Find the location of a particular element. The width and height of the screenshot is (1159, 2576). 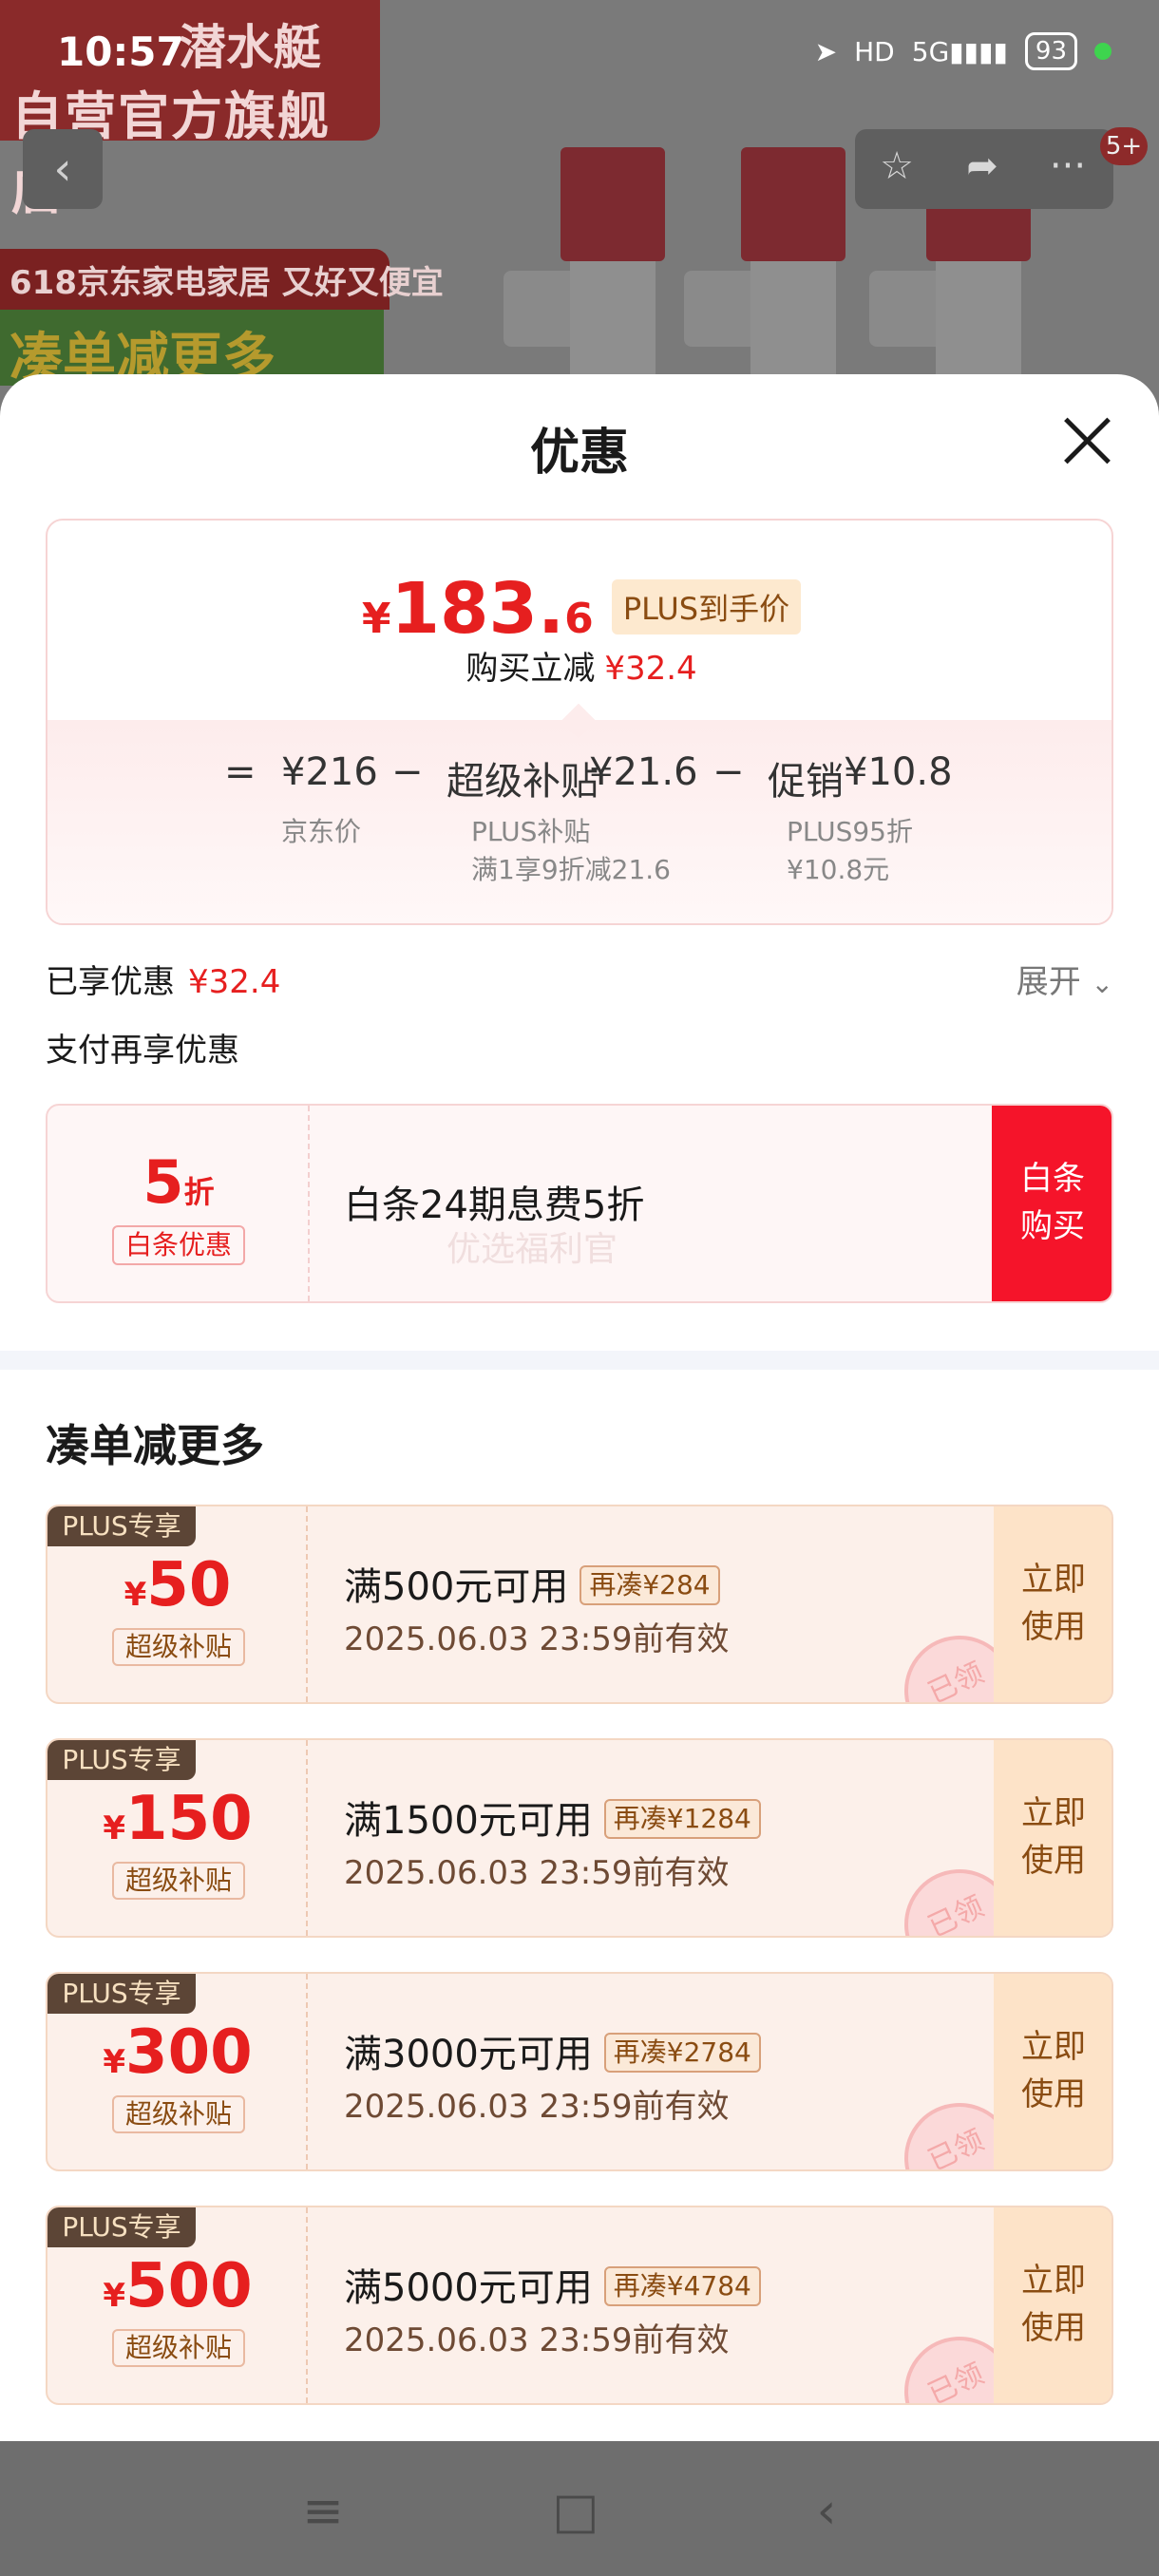

instant-save-label: 购买立减 is located at coordinates (531, 669).